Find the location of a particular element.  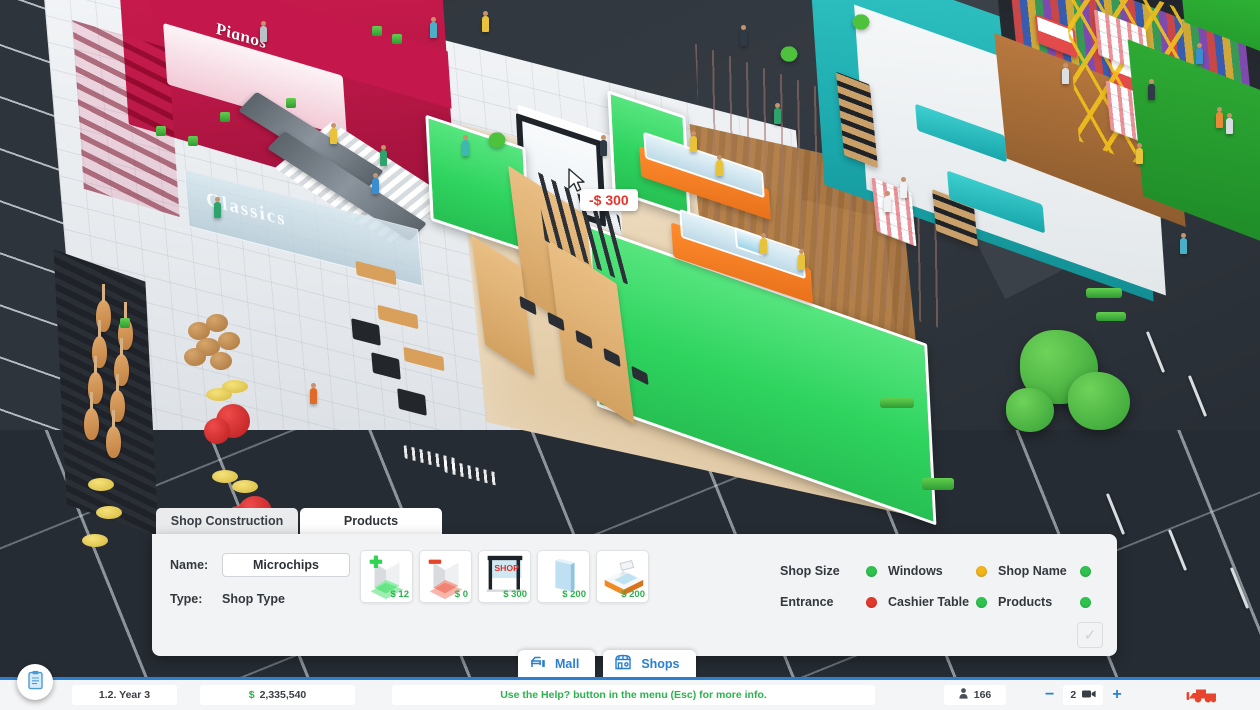

clipboard-icon is located at coordinates (35, 682).